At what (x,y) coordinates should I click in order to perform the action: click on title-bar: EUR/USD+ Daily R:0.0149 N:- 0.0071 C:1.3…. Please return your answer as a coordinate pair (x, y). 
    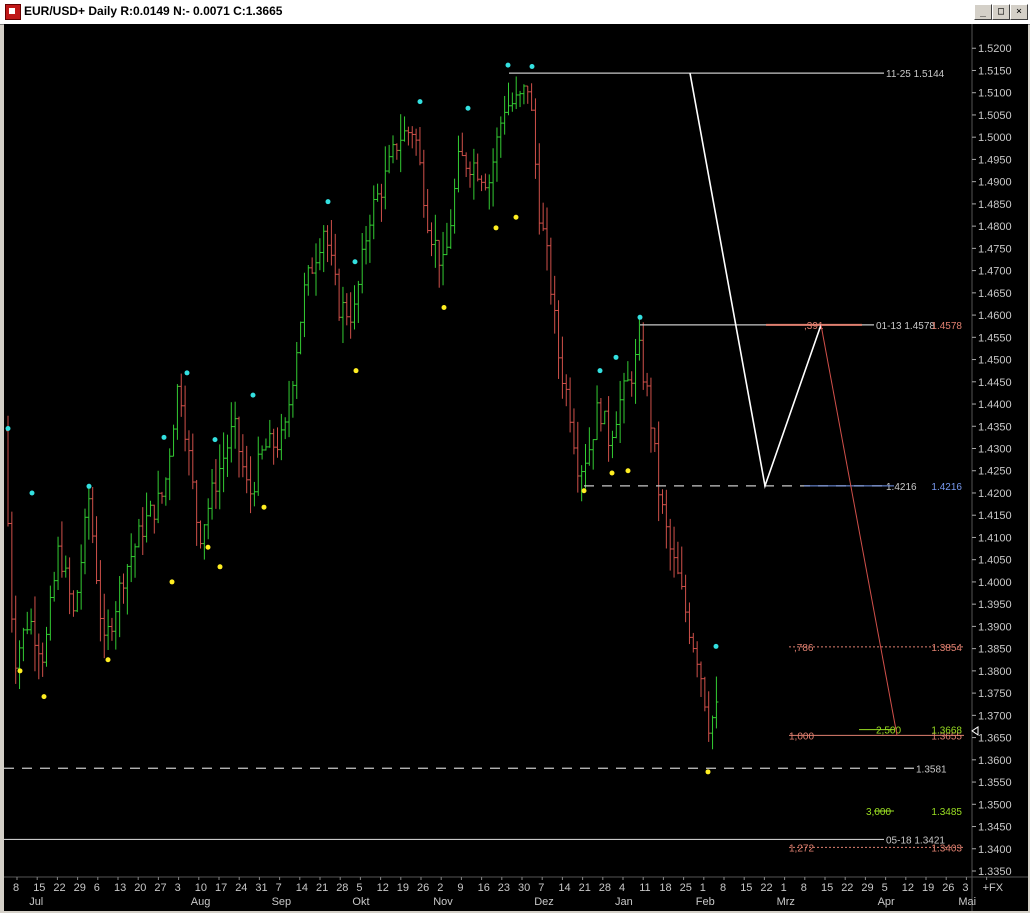
    Looking at the image, I should click on (515, 12).